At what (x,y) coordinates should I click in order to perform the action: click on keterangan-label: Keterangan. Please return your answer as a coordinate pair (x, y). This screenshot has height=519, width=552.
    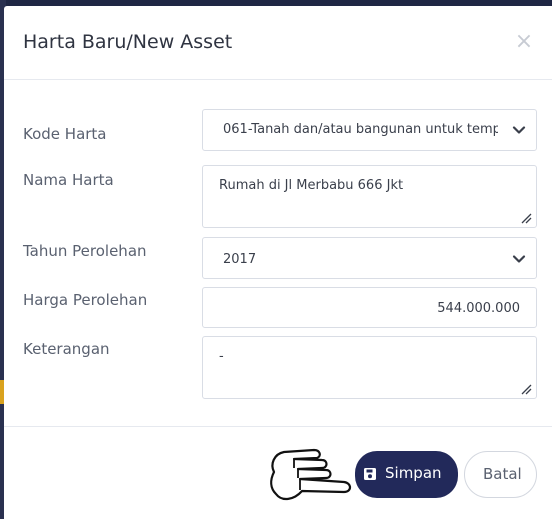
    Looking at the image, I should click on (66, 349).